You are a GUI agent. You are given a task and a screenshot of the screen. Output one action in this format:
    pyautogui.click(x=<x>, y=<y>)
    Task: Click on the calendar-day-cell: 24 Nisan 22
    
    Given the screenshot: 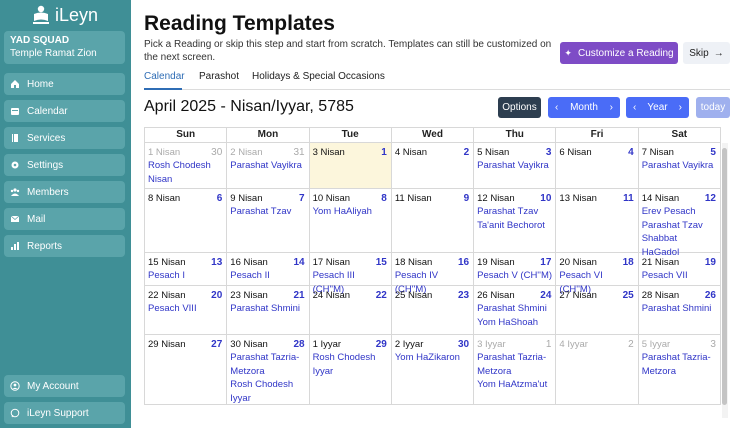 What is the action you would take?
    pyautogui.click(x=351, y=310)
    